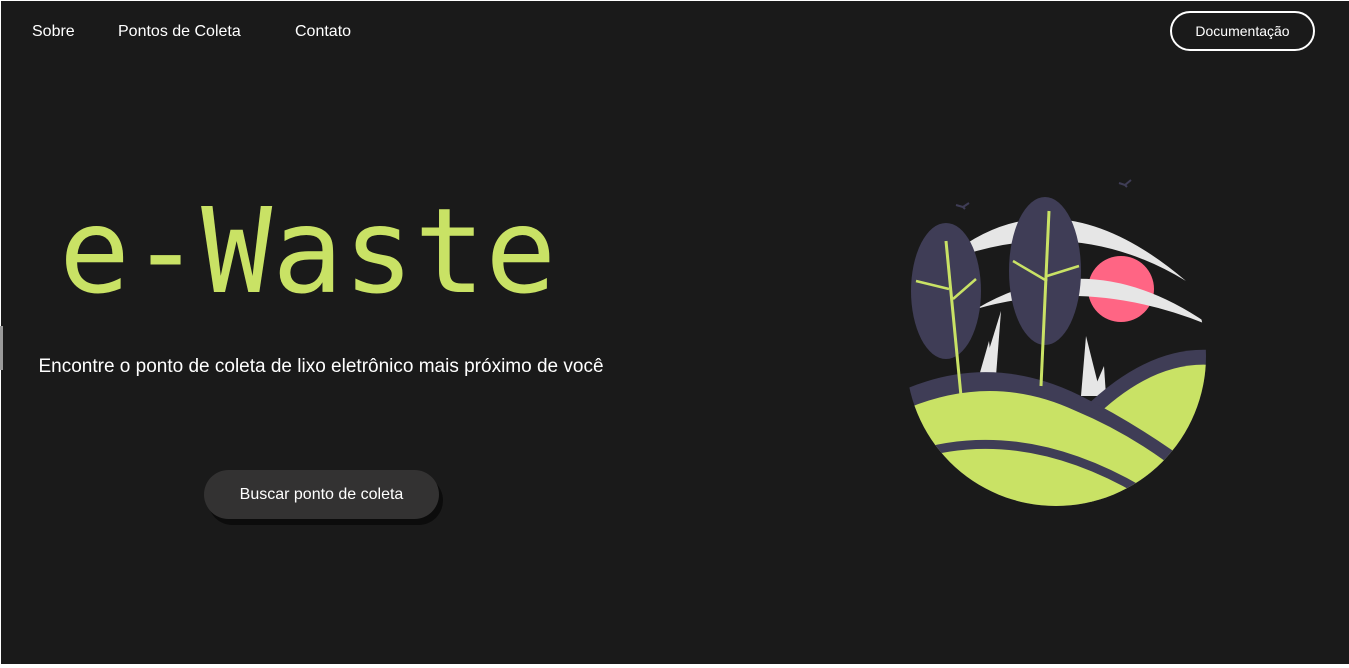  What do you see at coordinates (1, 348) in the screenshot?
I see `scroll-handle` at bounding box center [1, 348].